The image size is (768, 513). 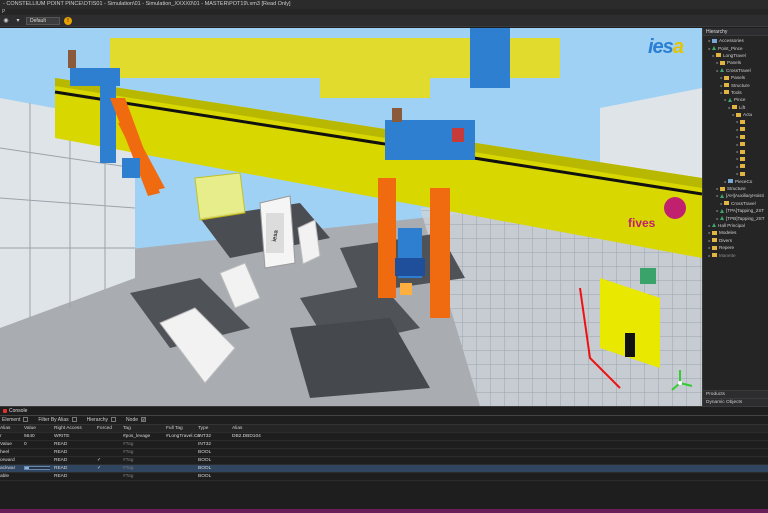 I want to click on eye-icon: ◉, so click(x=6, y=21).